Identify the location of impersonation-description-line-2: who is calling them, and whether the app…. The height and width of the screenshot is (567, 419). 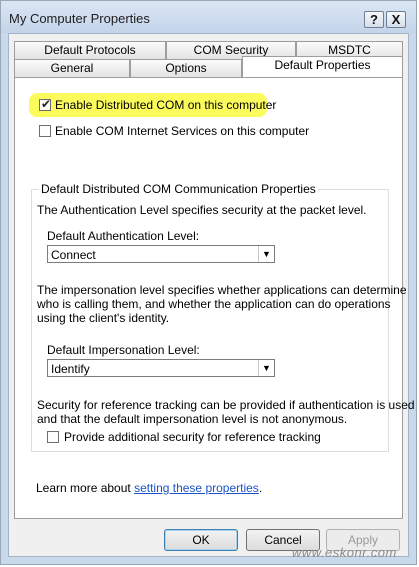
(214, 304).